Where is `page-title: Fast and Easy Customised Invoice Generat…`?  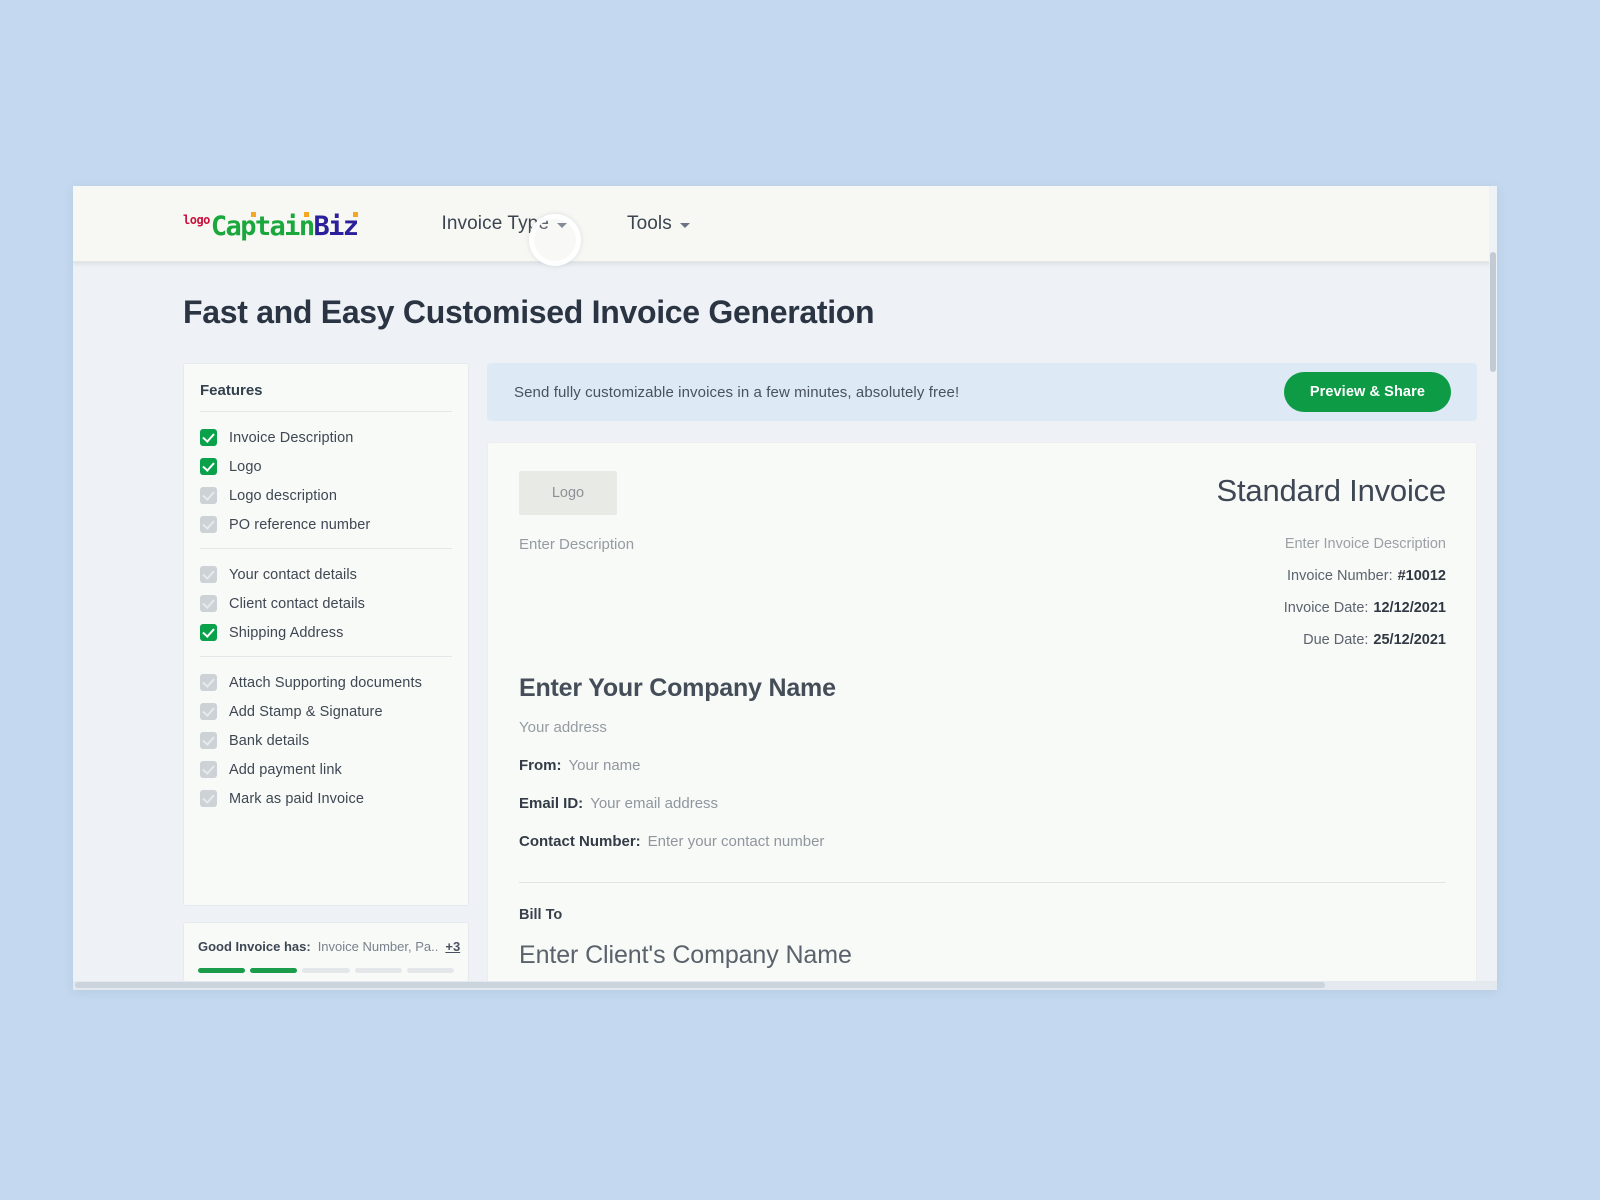
page-title: Fast and Easy Customised Invoice Generat… is located at coordinates (529, 312).